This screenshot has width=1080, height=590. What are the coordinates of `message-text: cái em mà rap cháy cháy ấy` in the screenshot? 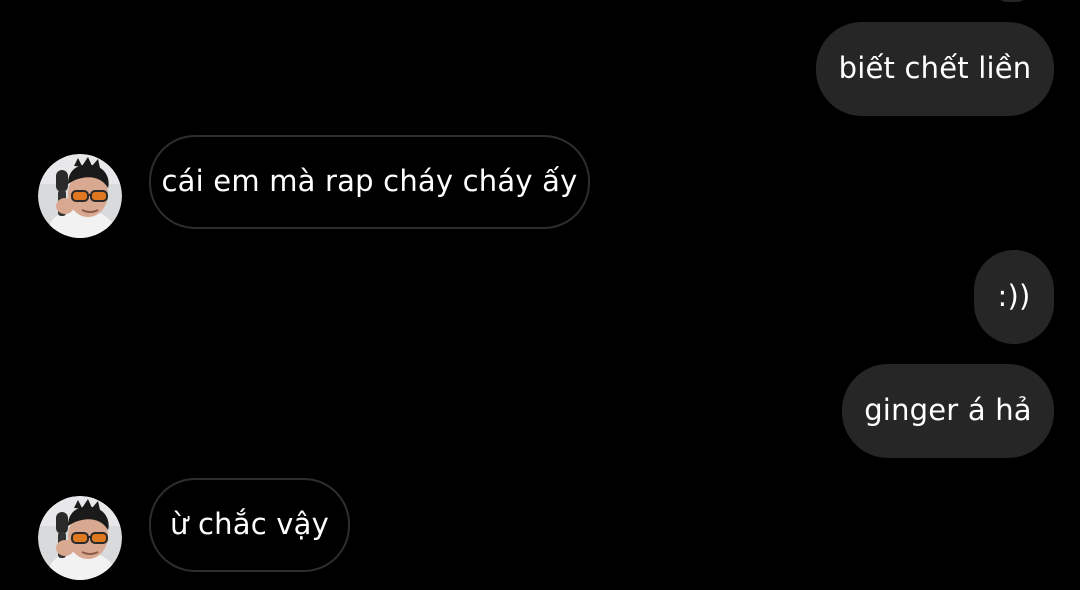 It's located at (369, 181).